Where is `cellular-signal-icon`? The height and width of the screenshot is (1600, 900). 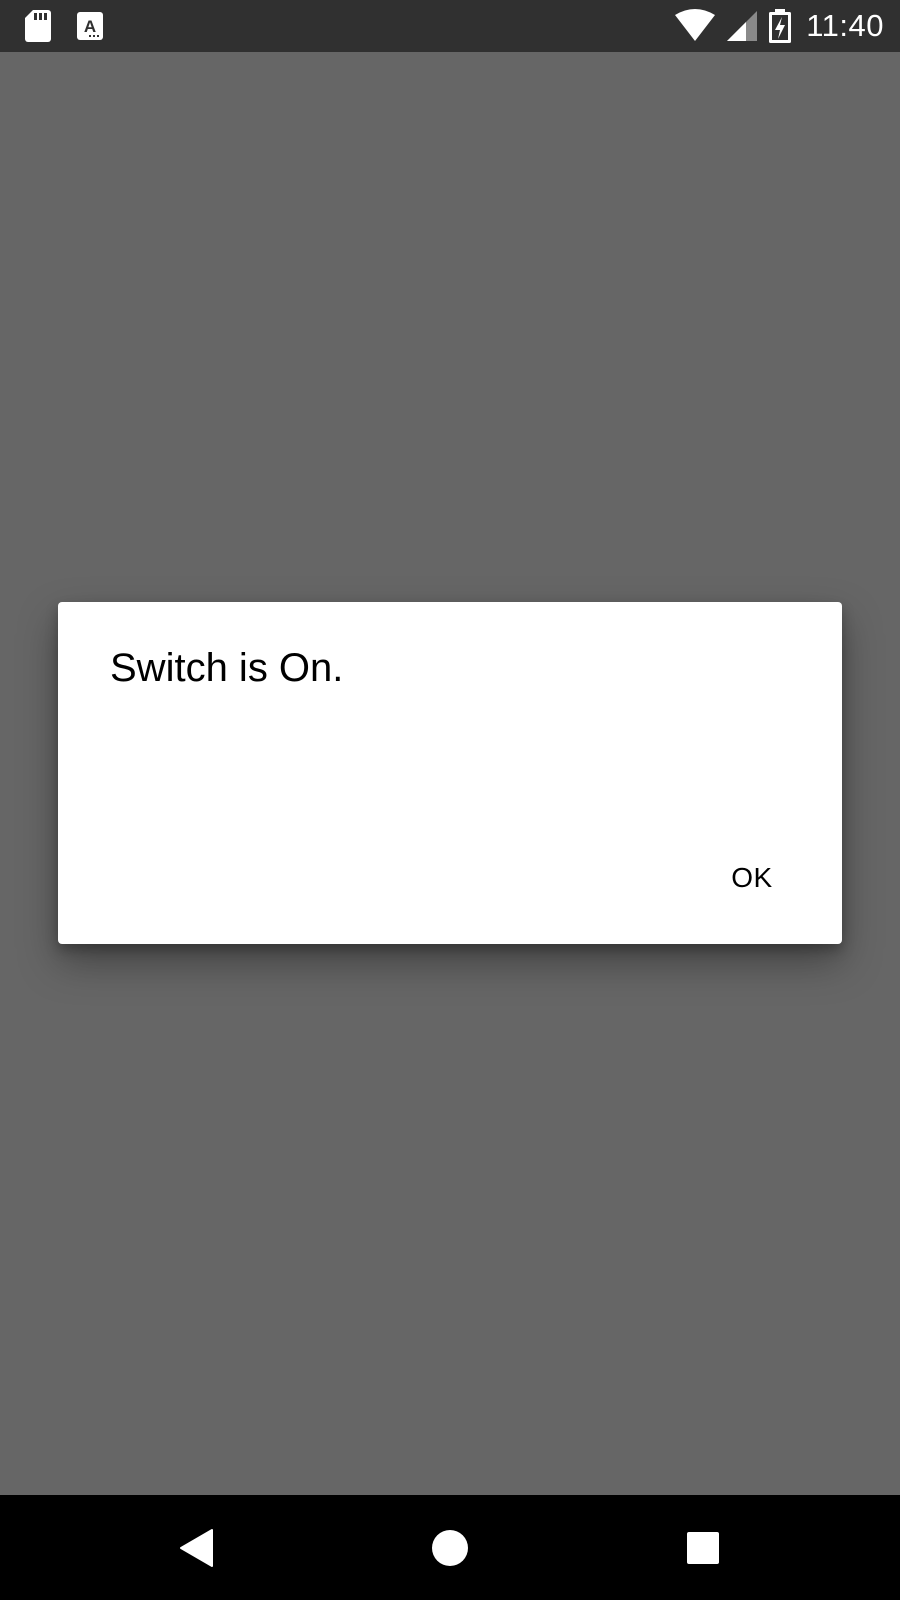 cellular-signal-icon is located at coordinates (742, 26).